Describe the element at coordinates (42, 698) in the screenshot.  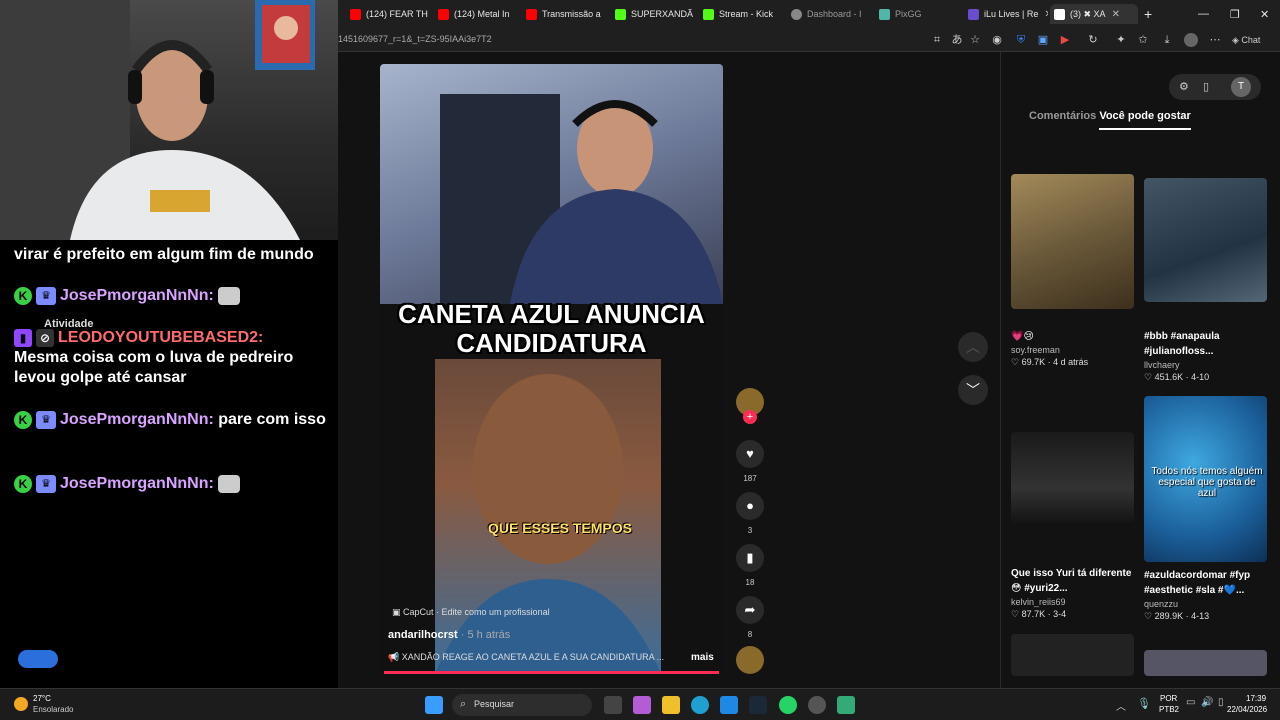
I see `weather-temp: 27°C` at that location.